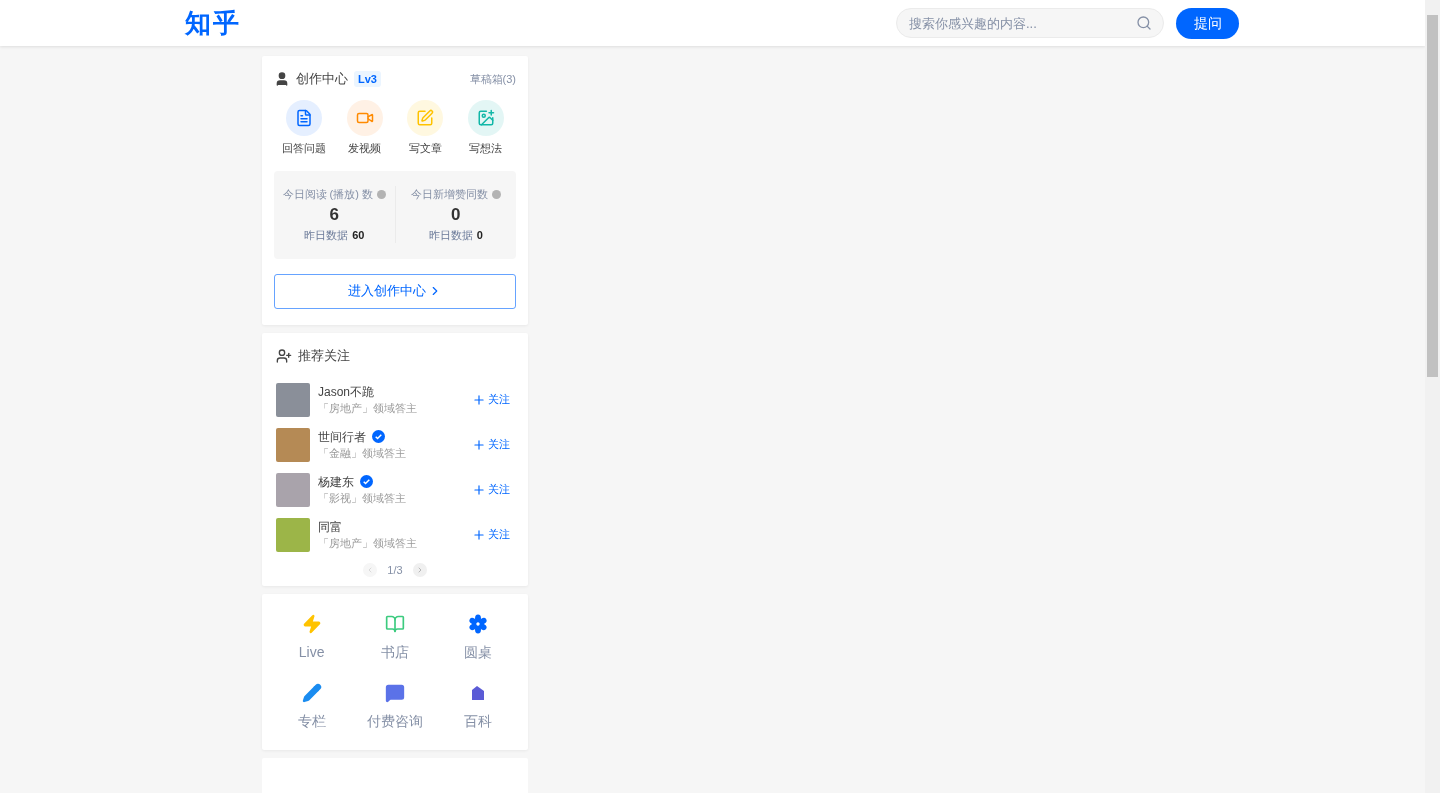  What do you see at coordinates (304, 128) in the screenshot?
I see `creation-action: 回答问题` at bounding box center [304, 128].